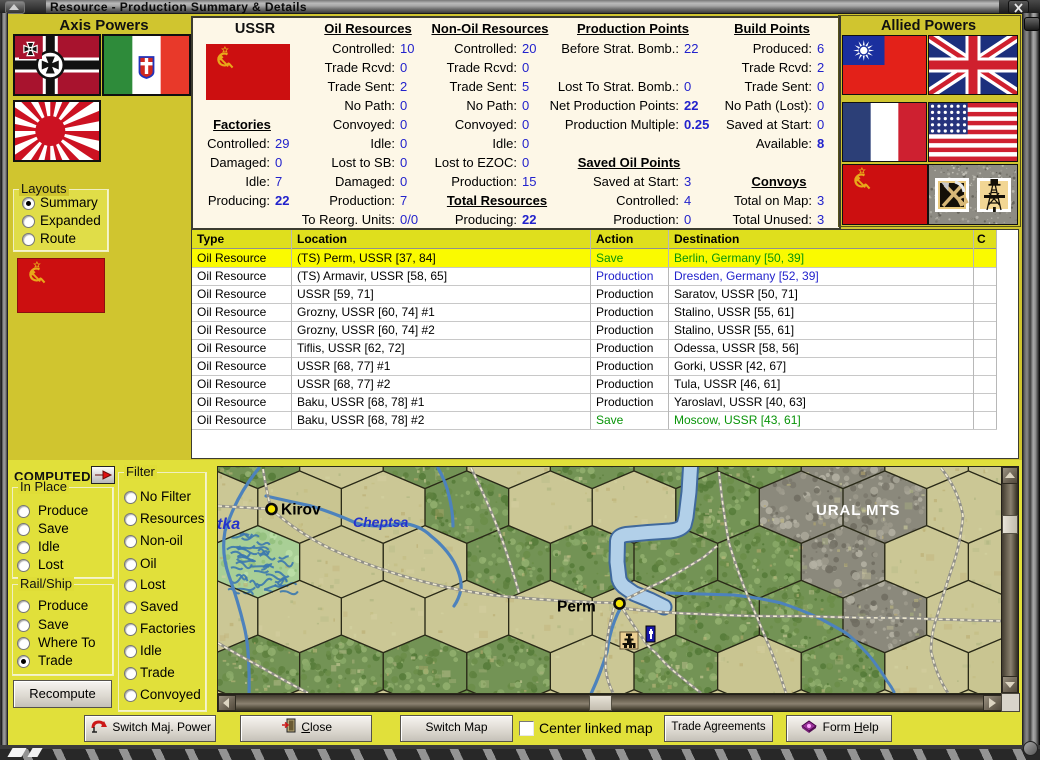 The height and width of the screenshot is (760, 1040). What do you see at coordinates (858, 510) in the screenshot?
I see `svg-text: URAL MTS` at bounding box center [858, 510].